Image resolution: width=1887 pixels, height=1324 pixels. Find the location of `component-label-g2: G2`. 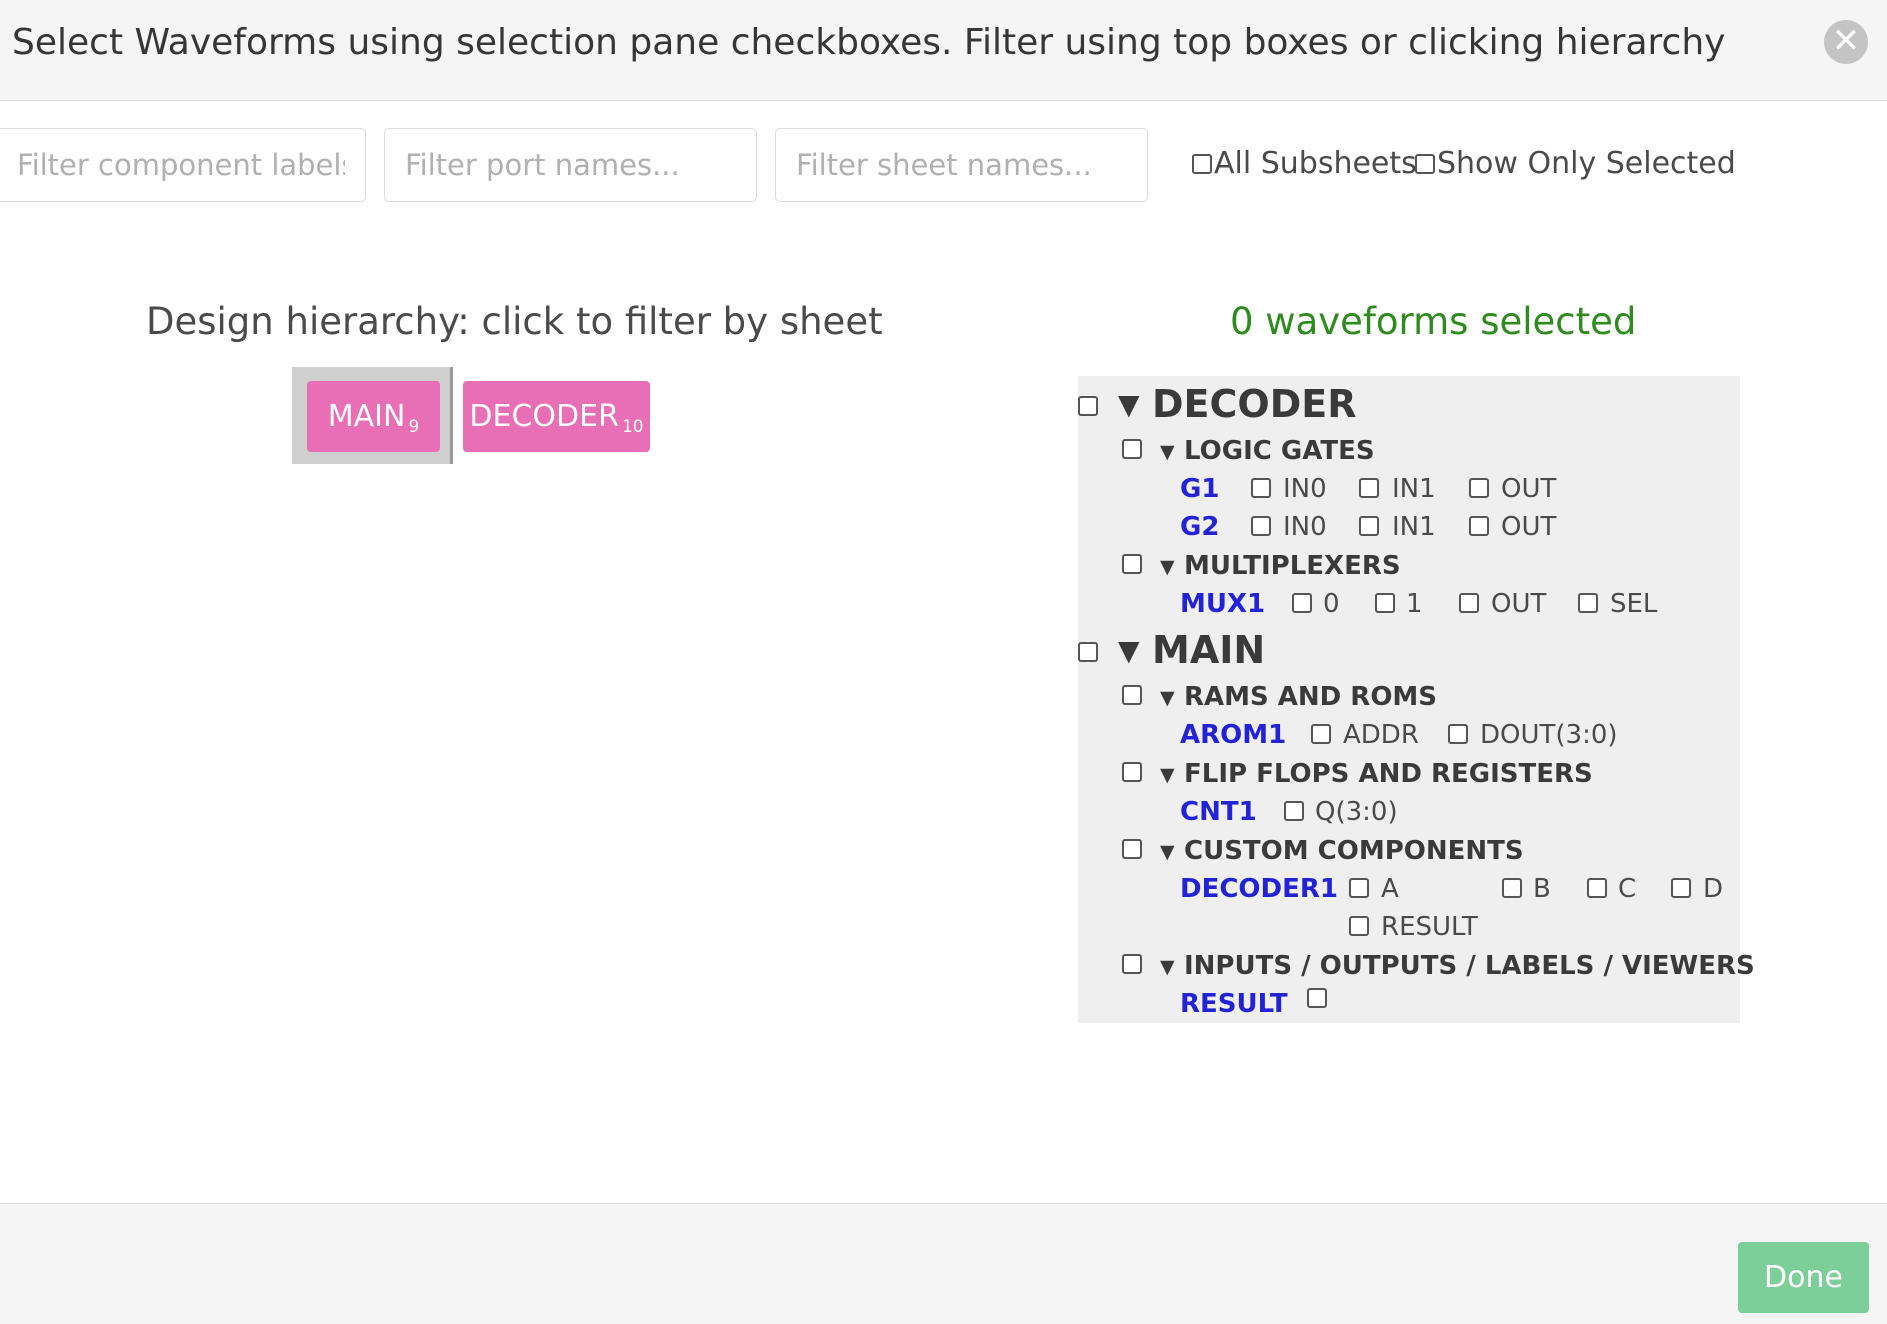

component-label-g2: G2 is located at coordinates (1199, 527).